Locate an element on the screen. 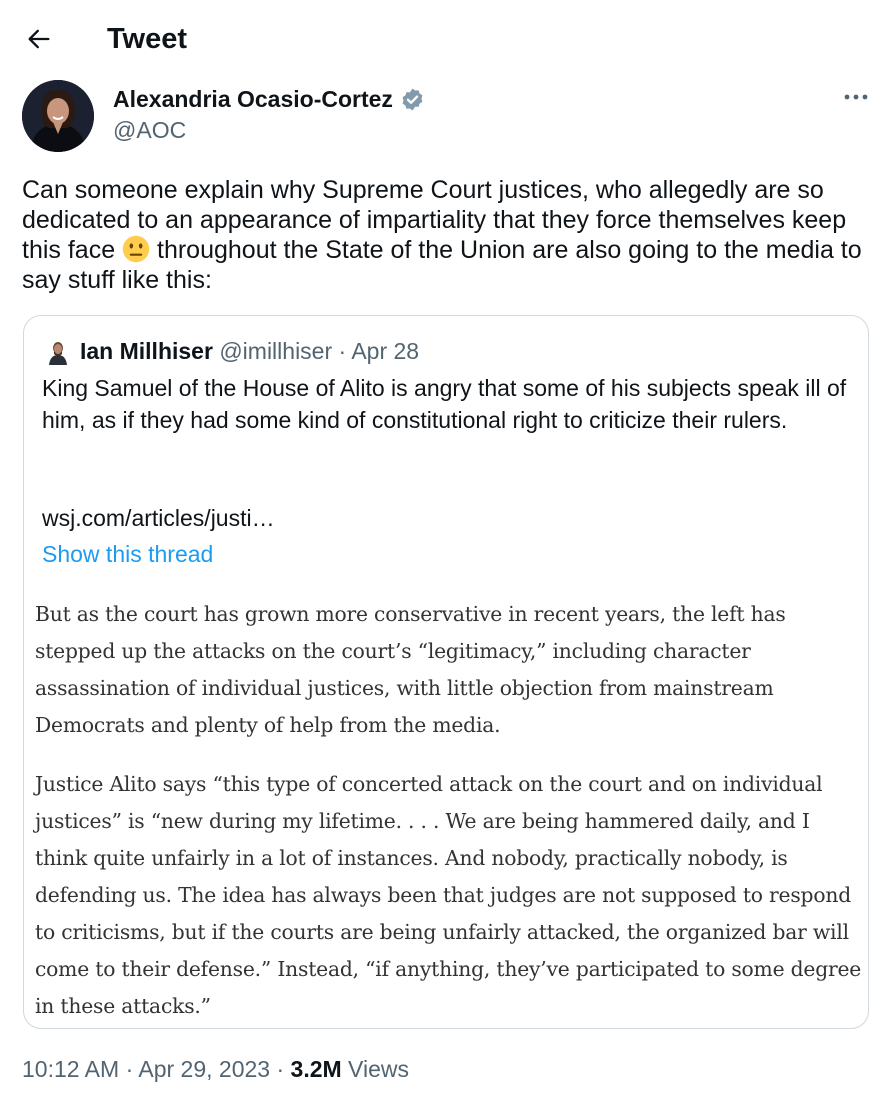  avatar-image is located at coordinates (58, 116).